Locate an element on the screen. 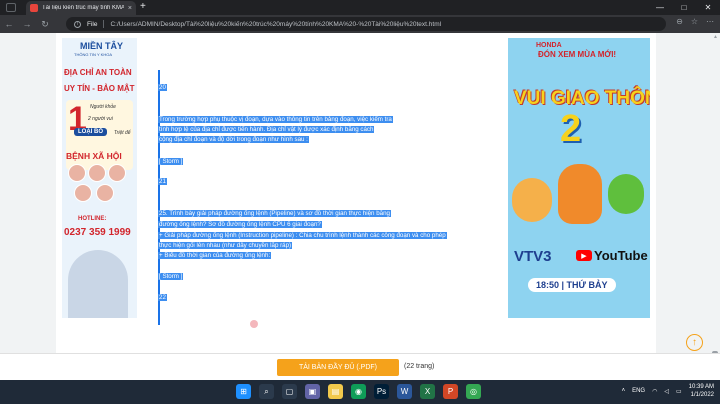  chrome-icon: ◎ is located at coordinates (473, 391).